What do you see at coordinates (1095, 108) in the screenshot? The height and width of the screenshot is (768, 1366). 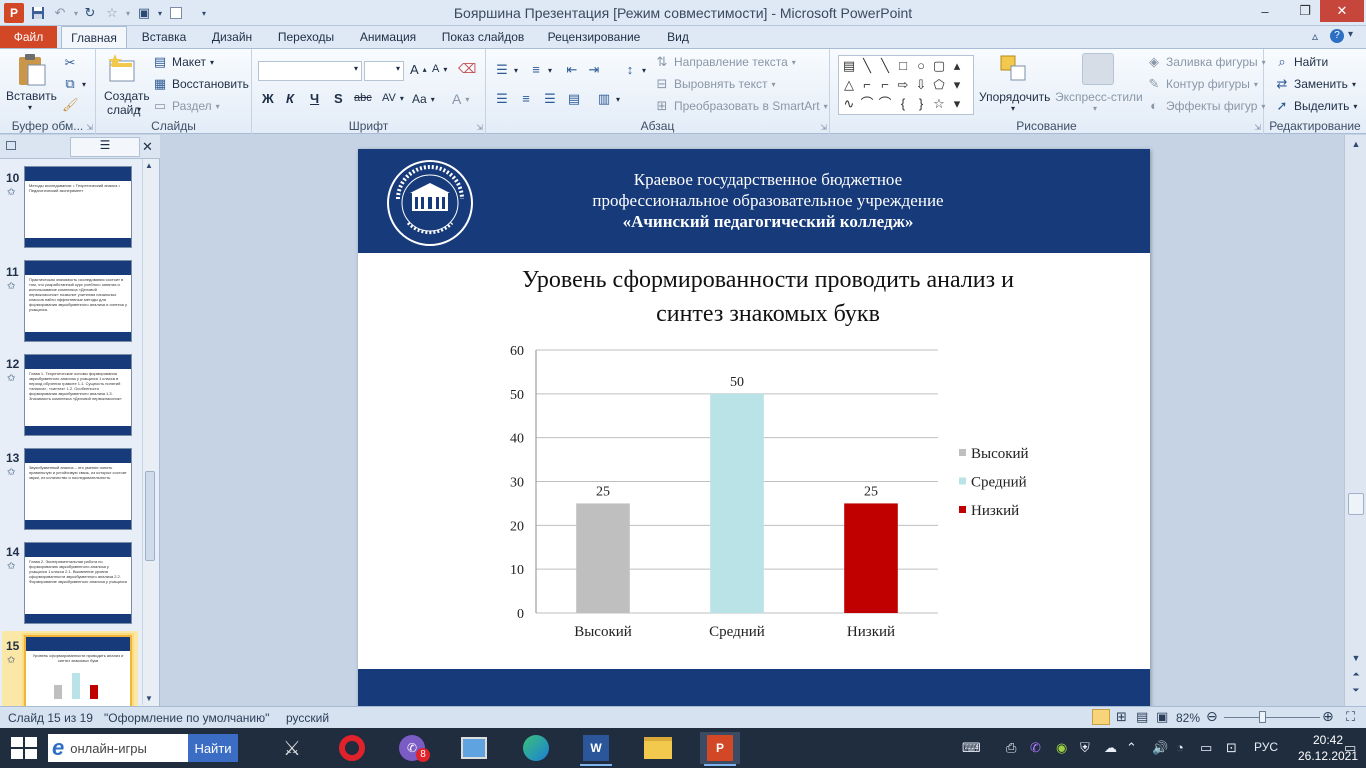 I see `quick-styles-dropdown-icon: ▾` at bounding box center [1095, 108].